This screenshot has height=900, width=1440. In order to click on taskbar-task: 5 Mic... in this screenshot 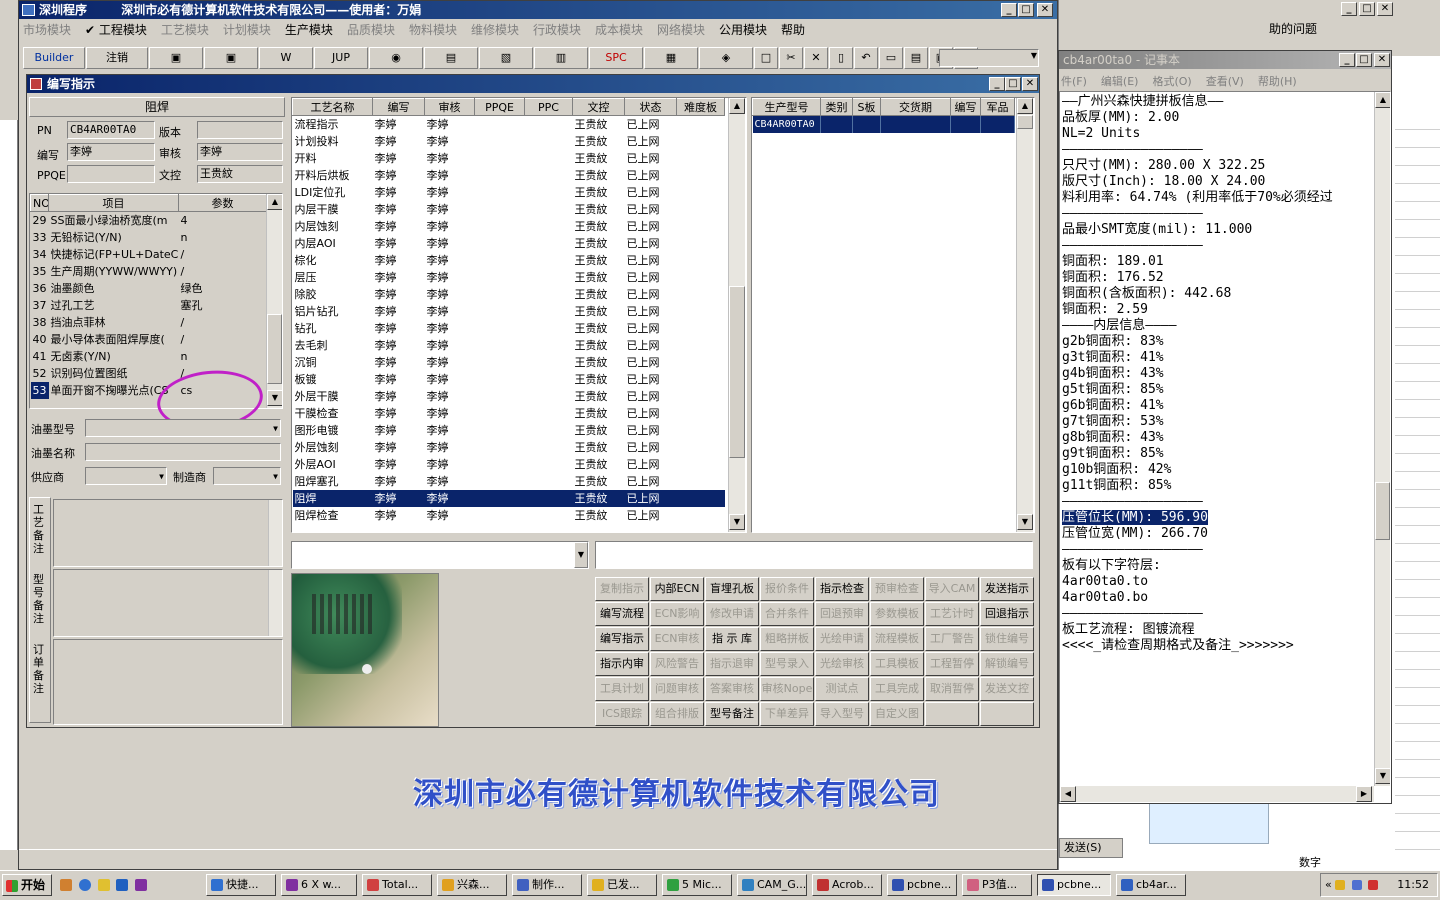, I will do `click(697, 885)`.